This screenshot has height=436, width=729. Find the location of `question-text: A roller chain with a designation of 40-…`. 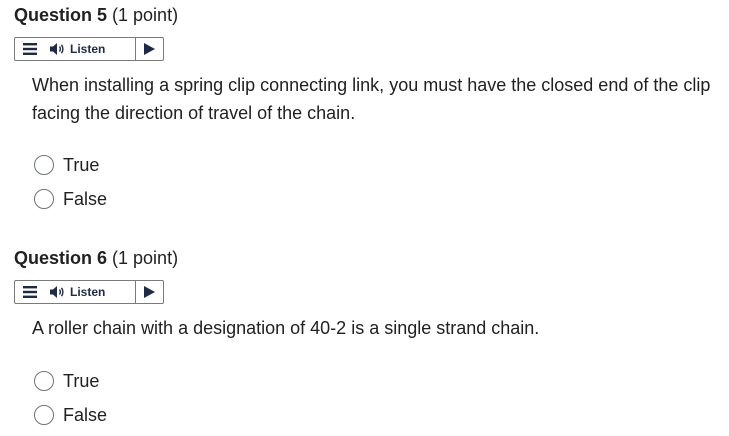

question-text: A roller chain with a designation of 40-… is located at coordinates (286, 328).